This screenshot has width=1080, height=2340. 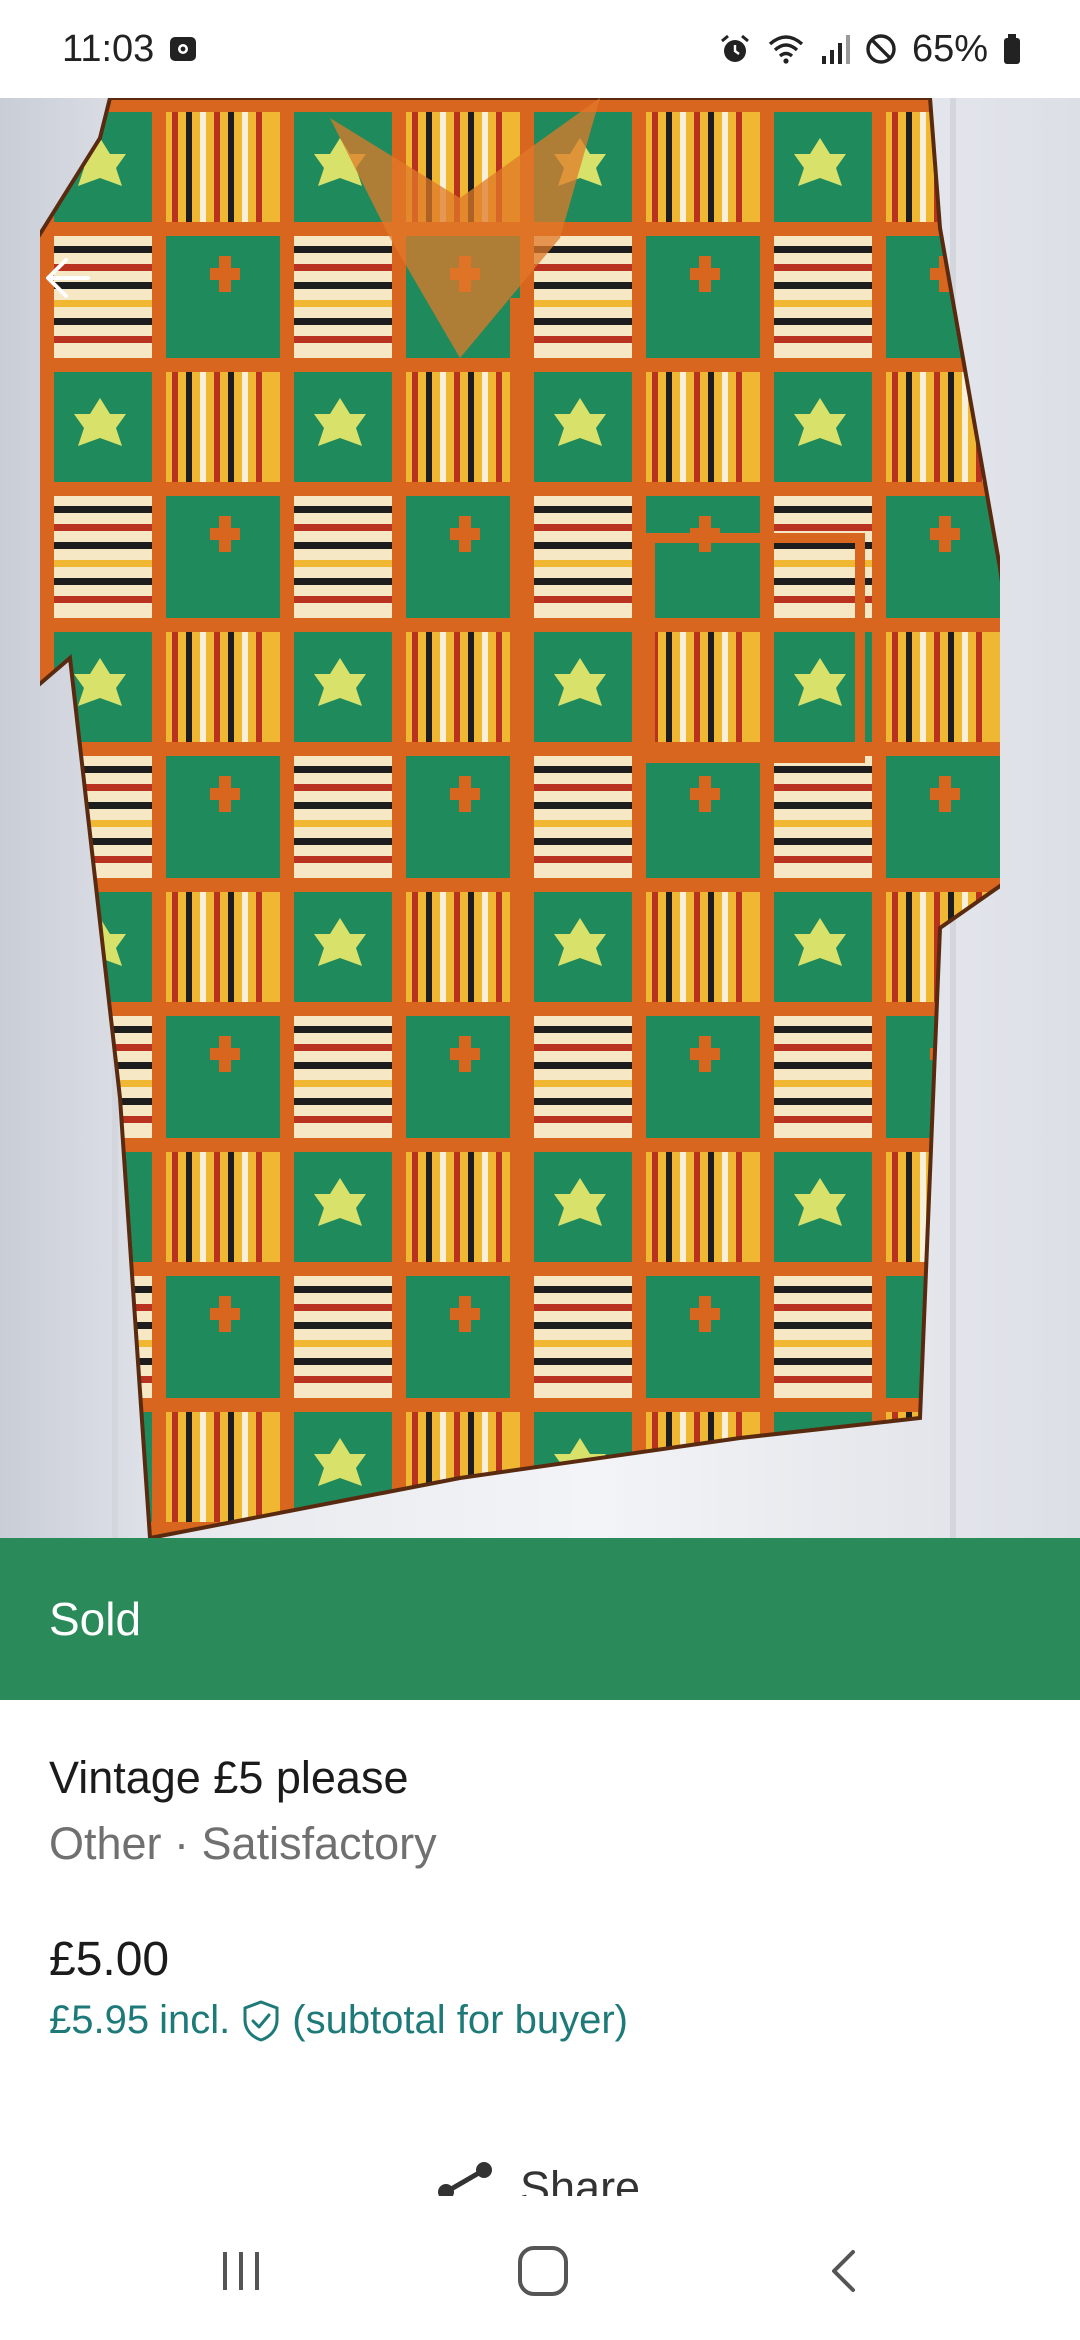 What do you see at coordinates (835, 49) in the screenshot?
I see `signal-icon` at bounding box center [835, 49].